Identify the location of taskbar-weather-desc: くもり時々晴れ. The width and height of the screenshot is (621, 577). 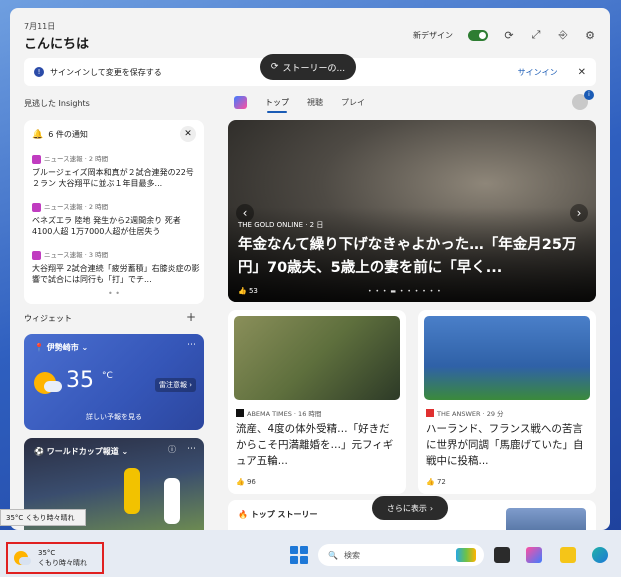
(62, 563).